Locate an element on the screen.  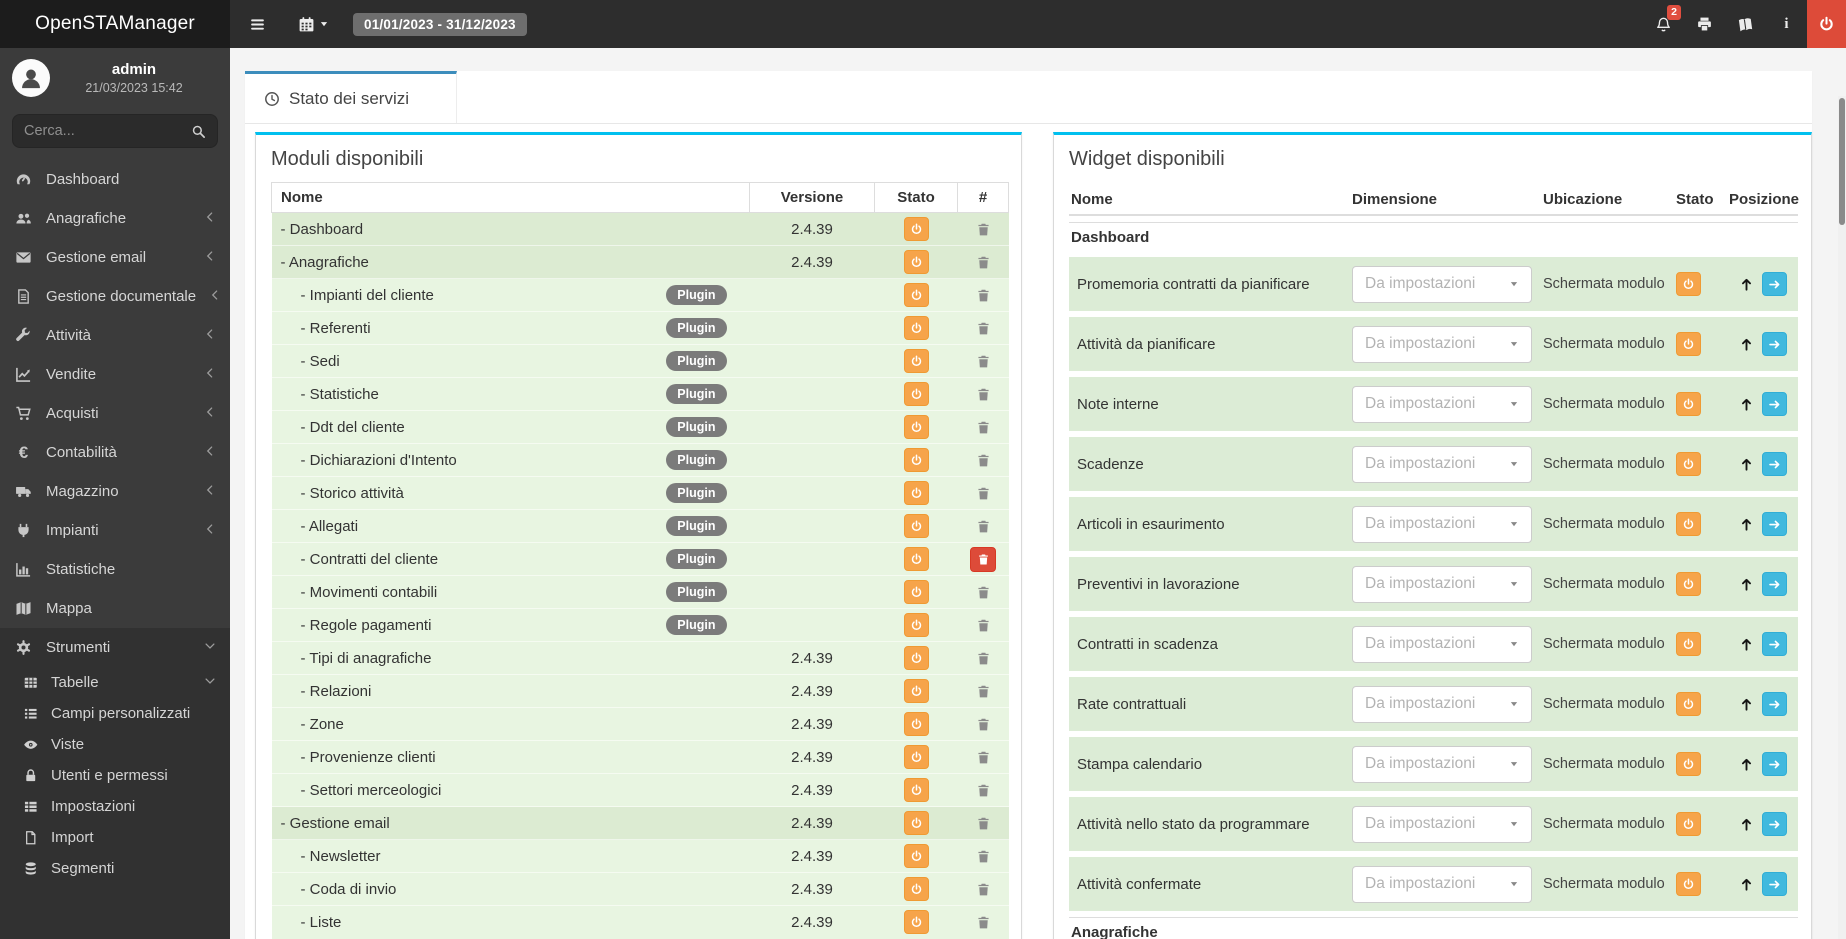
sidebar-item-anagrafiche: Anagrafiche is located at coordinates (115, 218).